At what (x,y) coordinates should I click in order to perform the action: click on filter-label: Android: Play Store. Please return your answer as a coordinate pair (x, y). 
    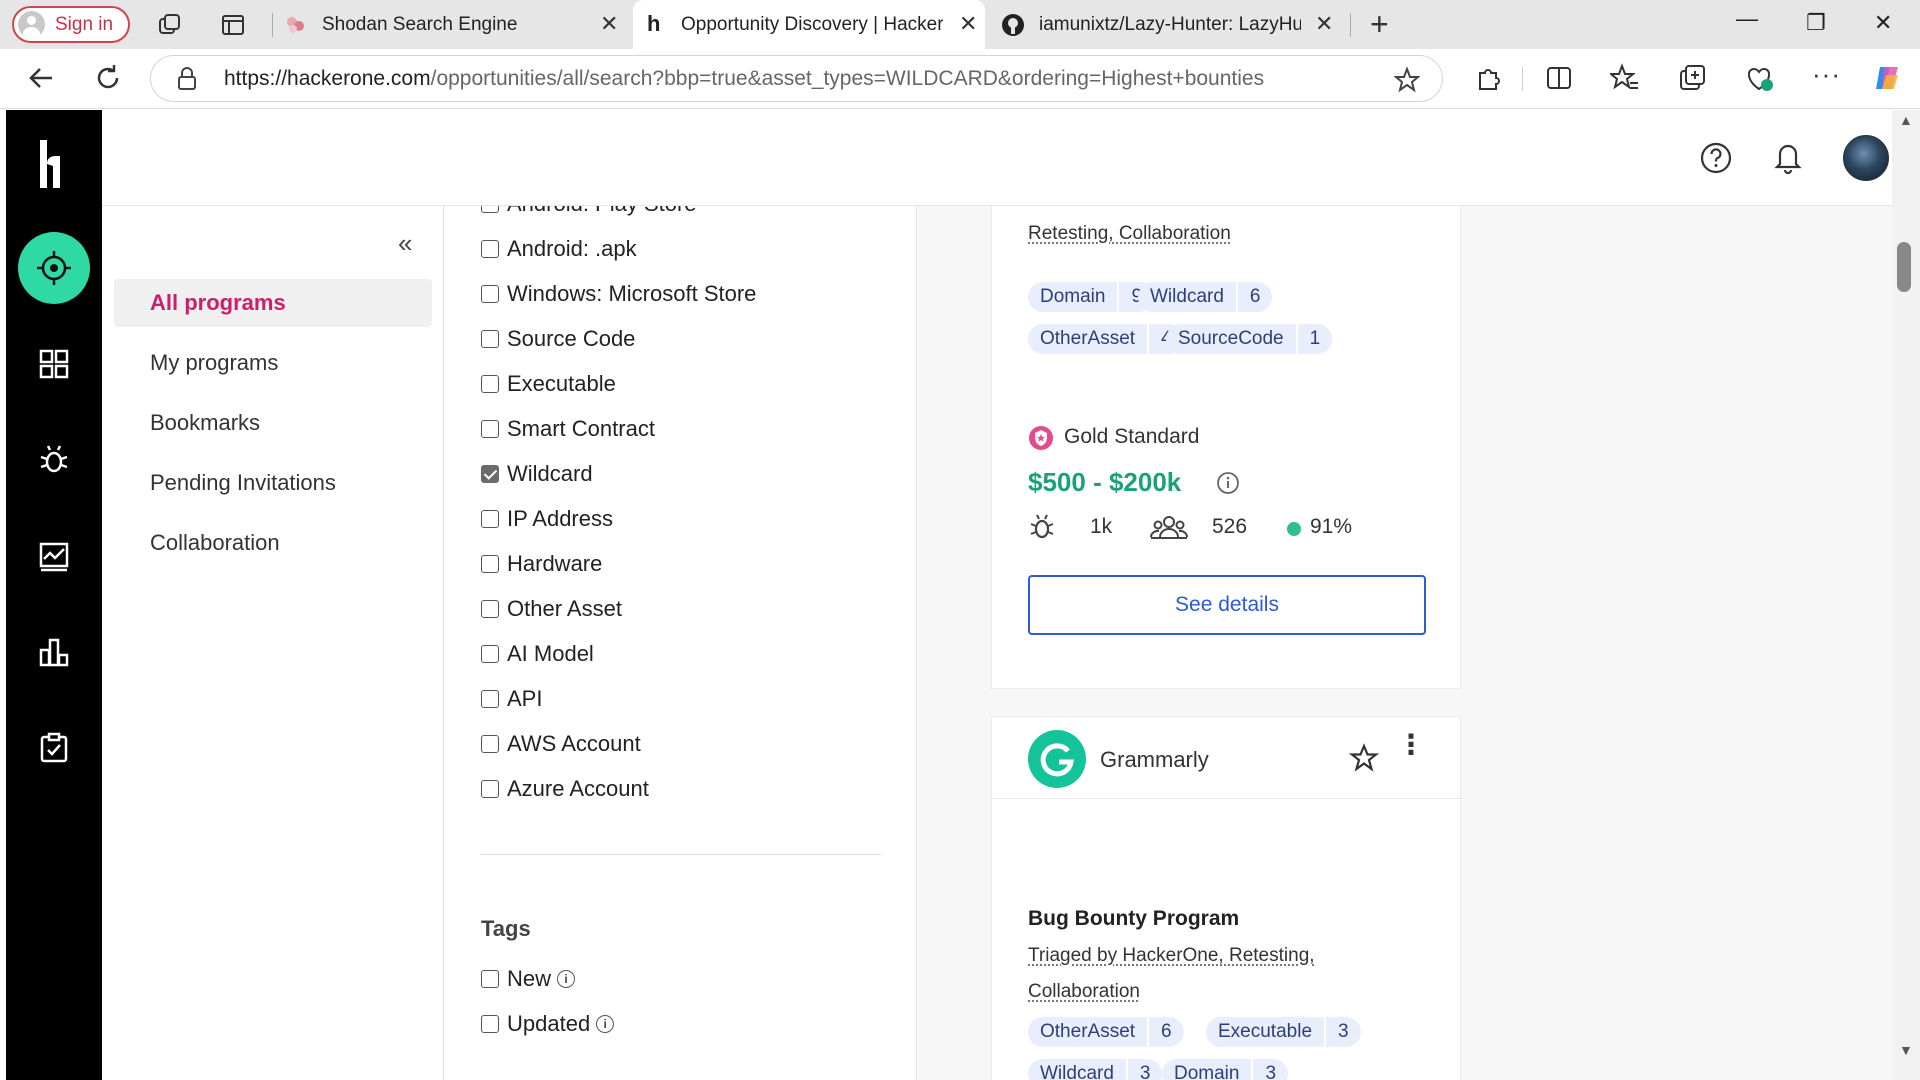
    Looking at the image, I should click on (602, 211).